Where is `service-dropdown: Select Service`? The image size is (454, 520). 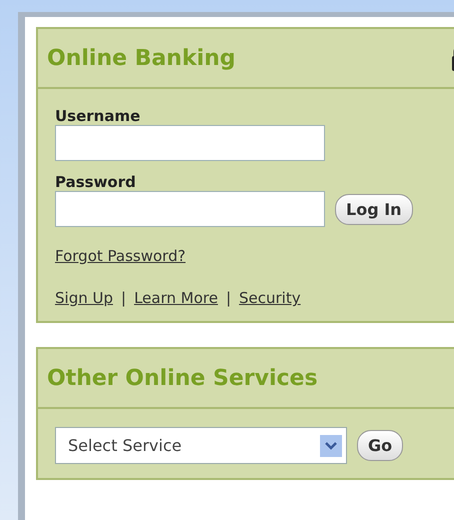 service-dropdown: Select Service is located at coordinates (201, 445).